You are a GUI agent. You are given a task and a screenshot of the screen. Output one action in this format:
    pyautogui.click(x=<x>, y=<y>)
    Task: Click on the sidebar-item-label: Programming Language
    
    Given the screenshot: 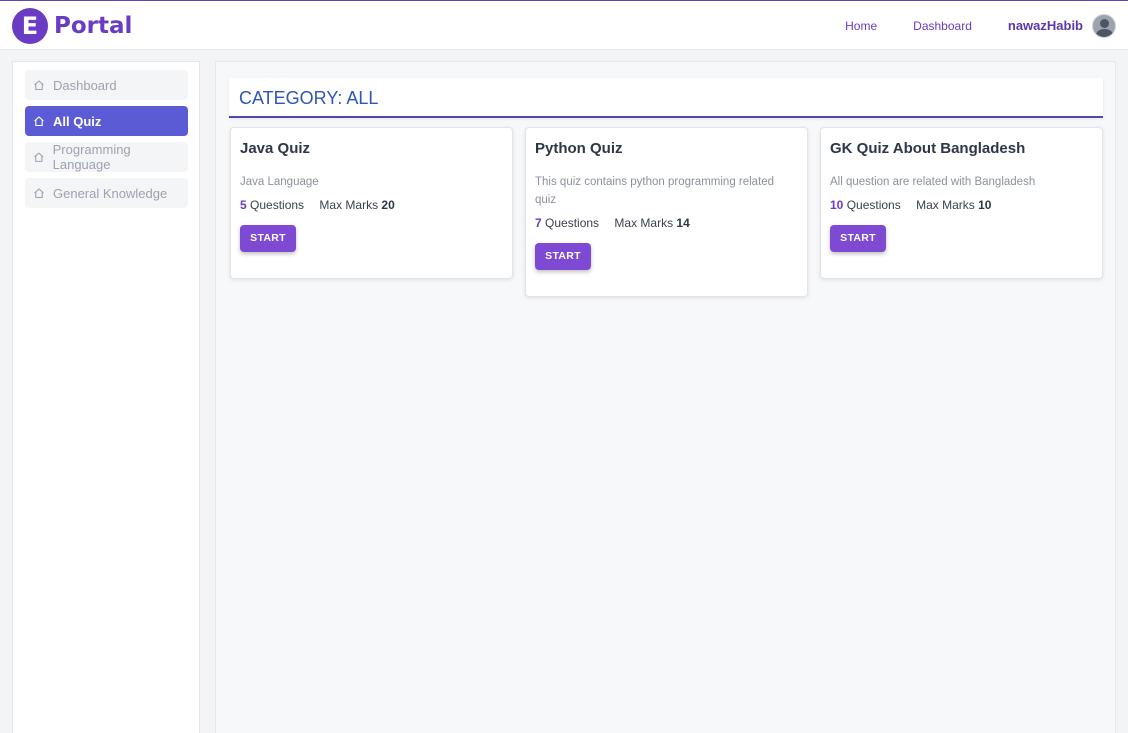 What is the action you would take?
    pyautogui.click(x=91, y=157)
    